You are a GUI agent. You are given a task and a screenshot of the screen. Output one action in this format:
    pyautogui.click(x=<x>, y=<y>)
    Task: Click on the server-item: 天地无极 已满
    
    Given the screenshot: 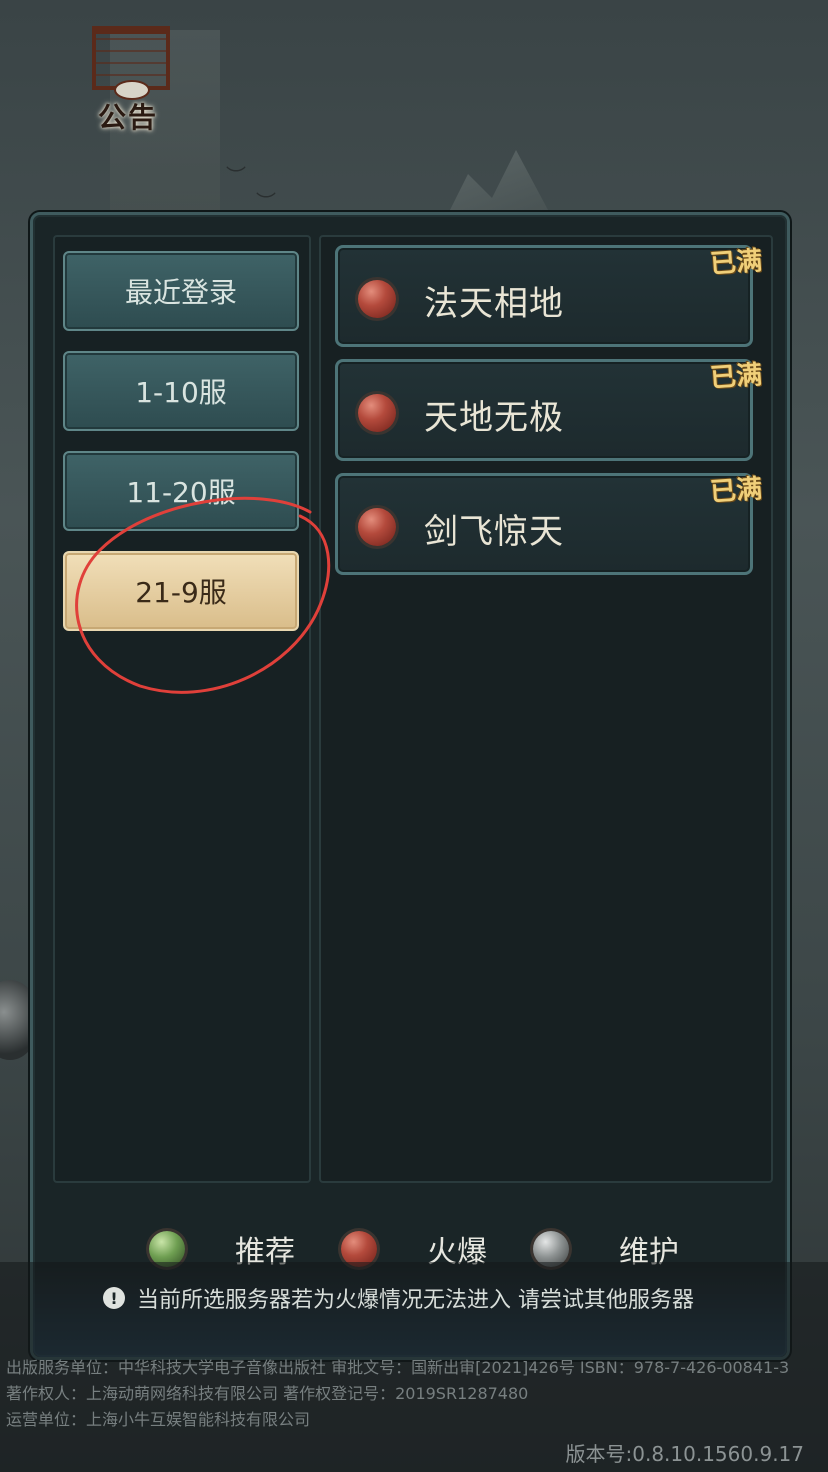 What is the action you would take?
    pyautogui.click(x=549, y=410)
    